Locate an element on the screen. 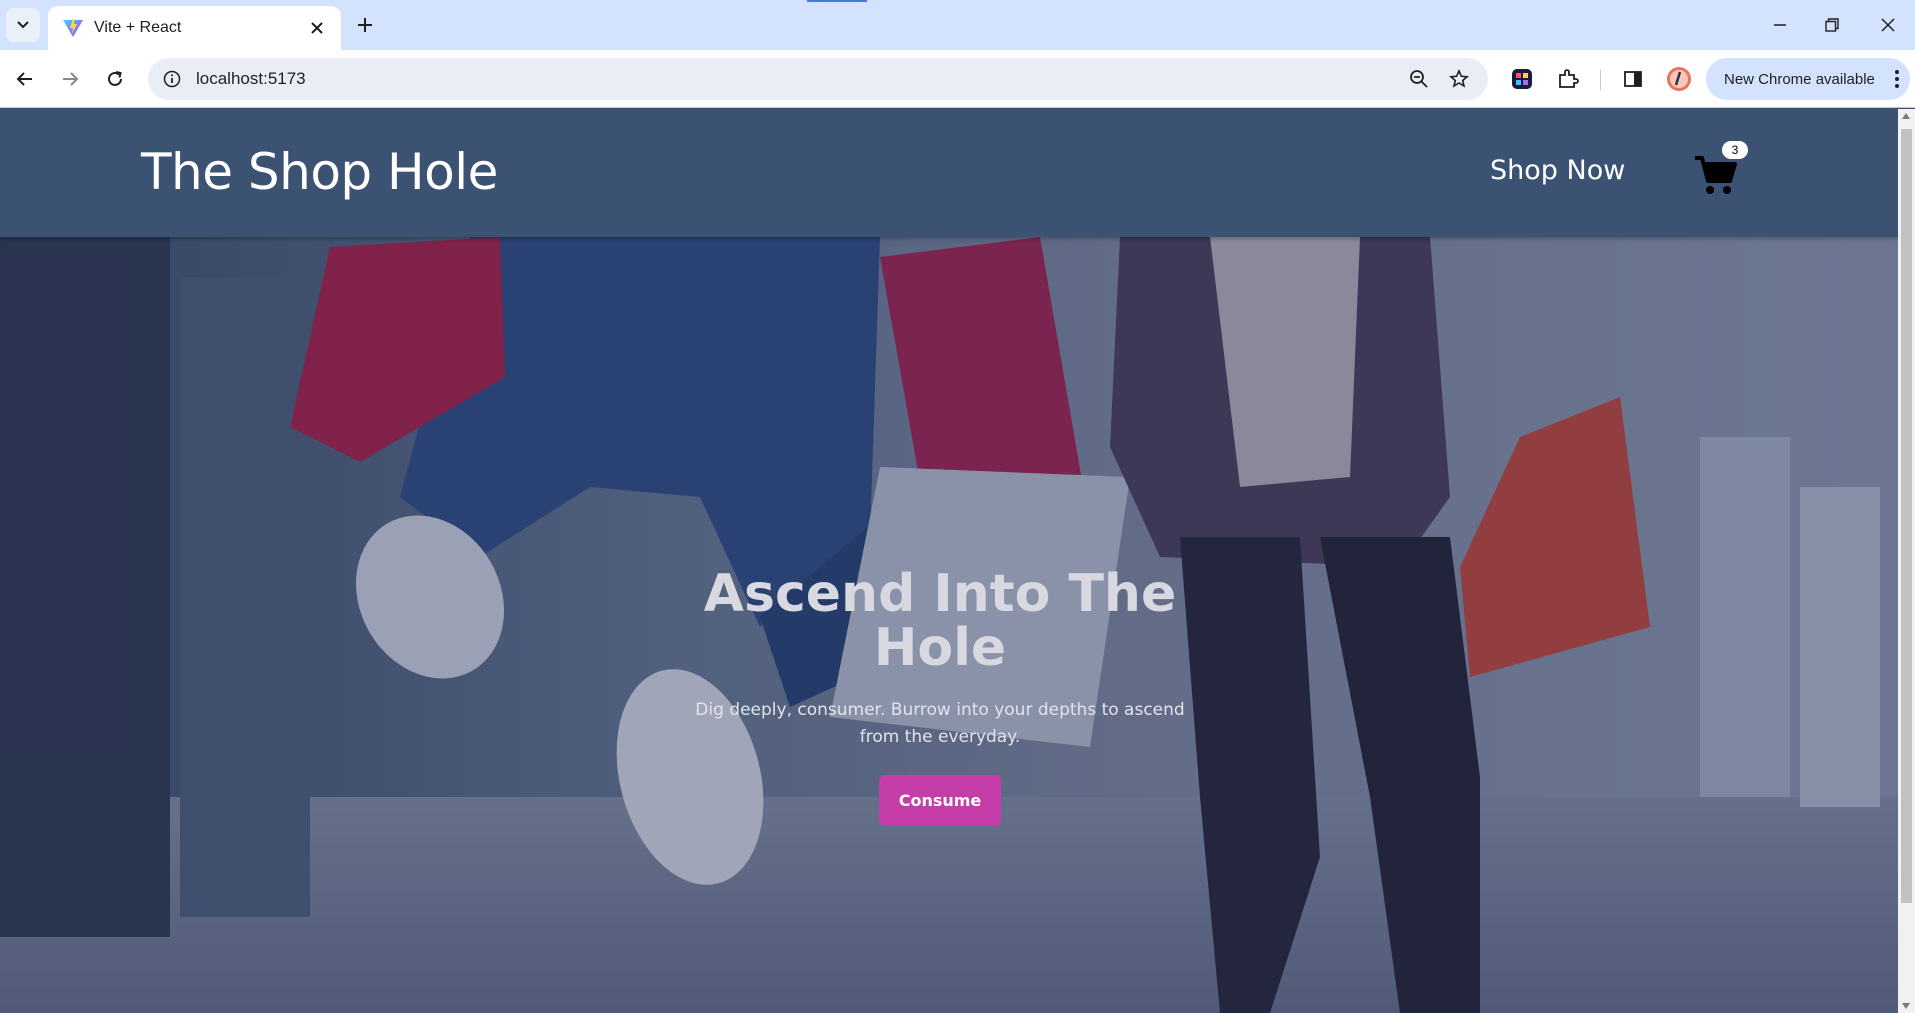  site-info-icon is located at coordinates (172, 79).